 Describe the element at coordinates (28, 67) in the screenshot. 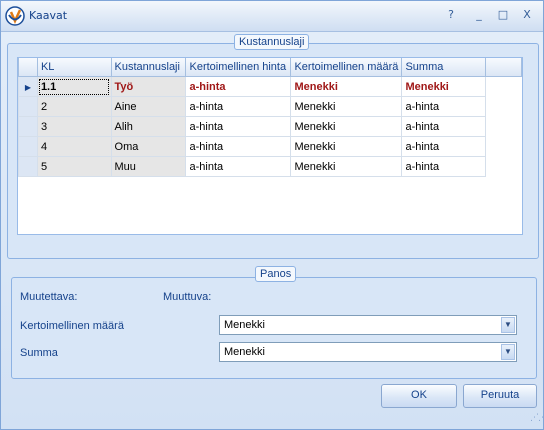

I see `row-selector-header` at that location.